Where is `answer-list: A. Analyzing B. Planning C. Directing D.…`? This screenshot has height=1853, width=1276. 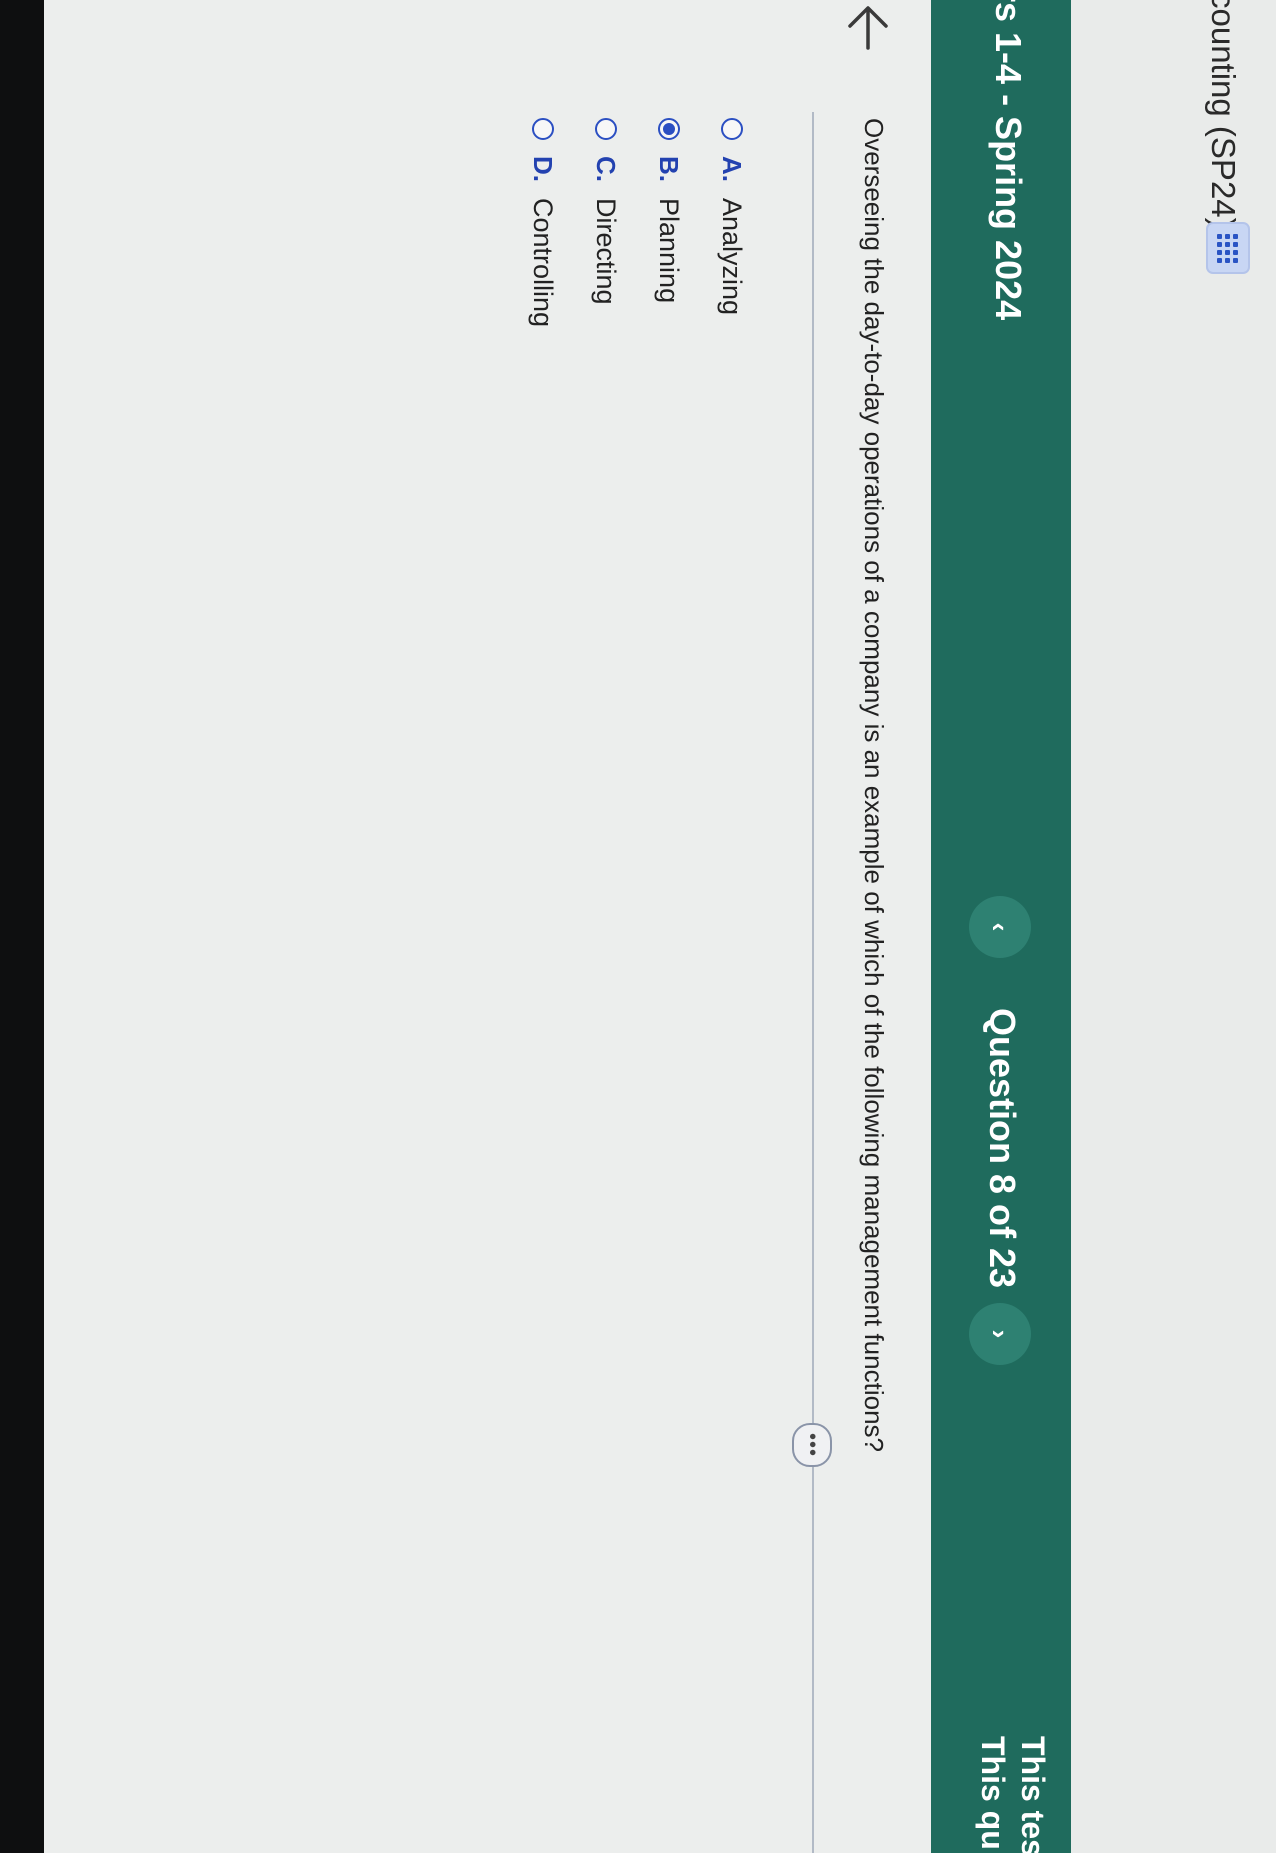
answer-list: A. Analyzing B. Planning C. Directing D.… is located at coordinates (625, 222).